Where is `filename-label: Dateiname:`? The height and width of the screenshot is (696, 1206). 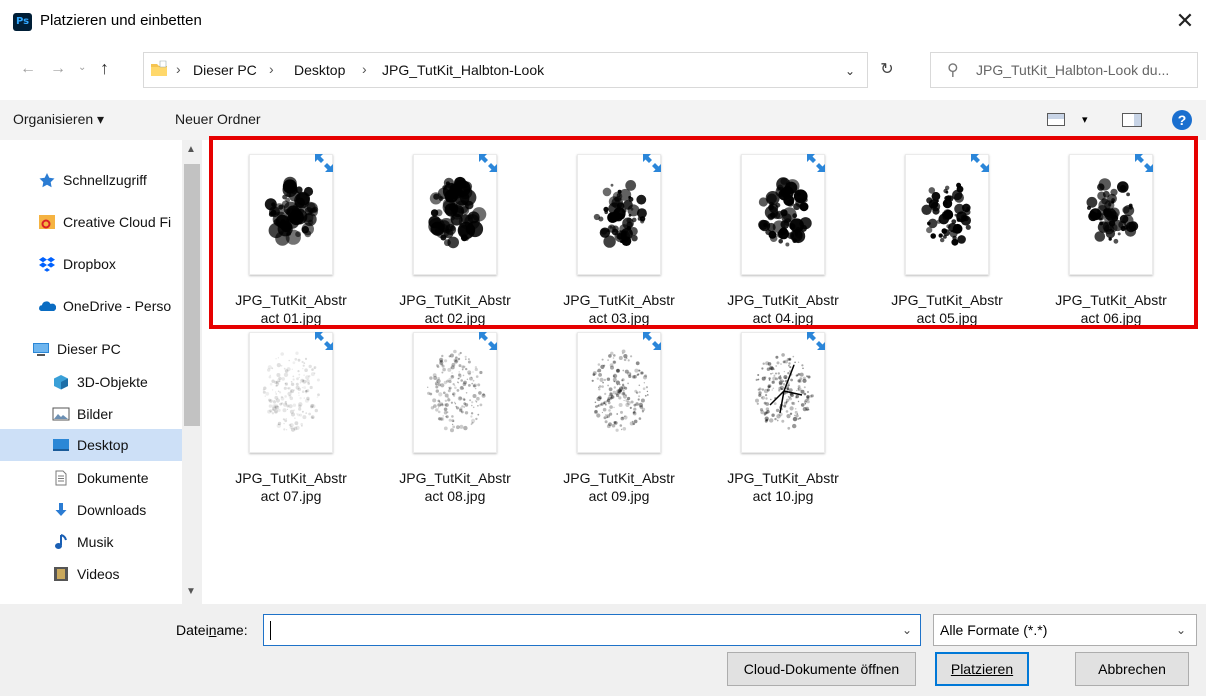 filename-label: Dateiname: is located at coordinates (212, 630).